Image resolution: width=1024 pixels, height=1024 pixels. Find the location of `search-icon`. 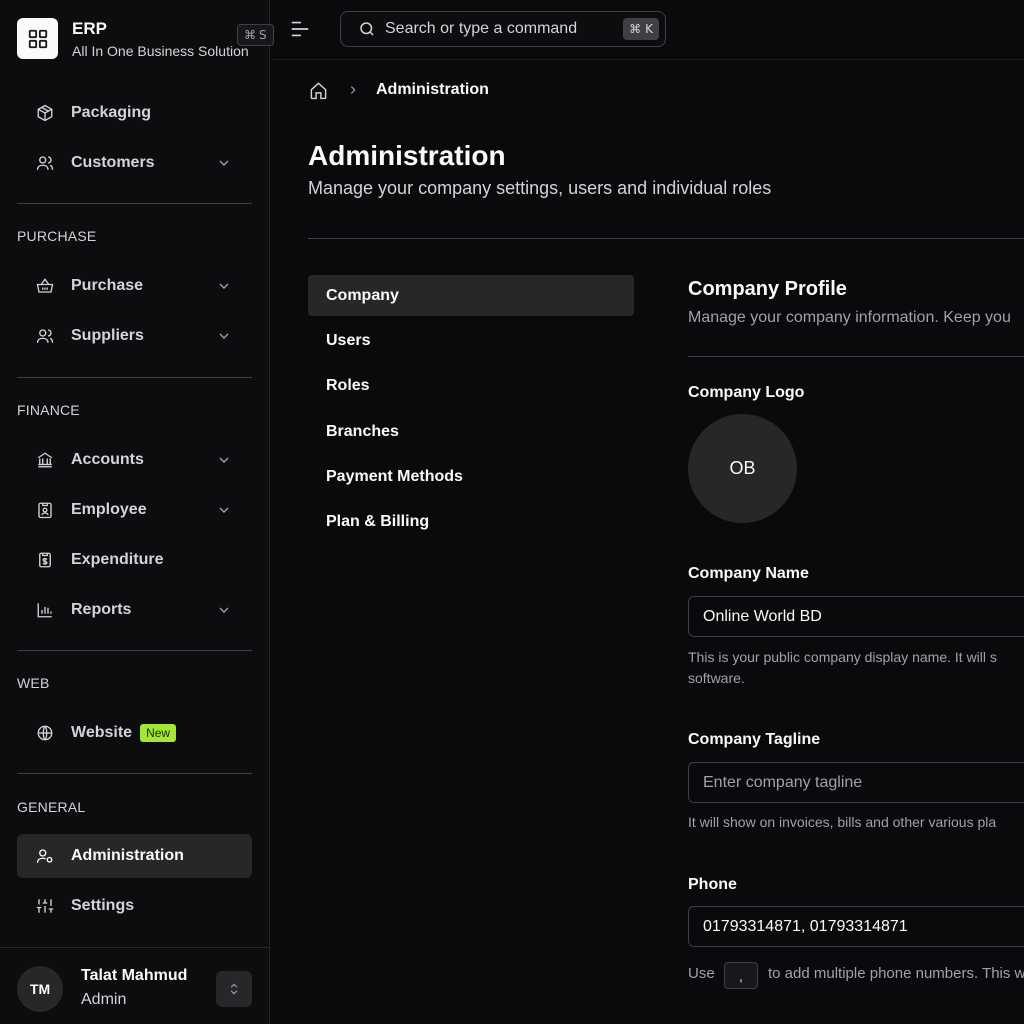

search-icon is located at coordinates (367, 29).